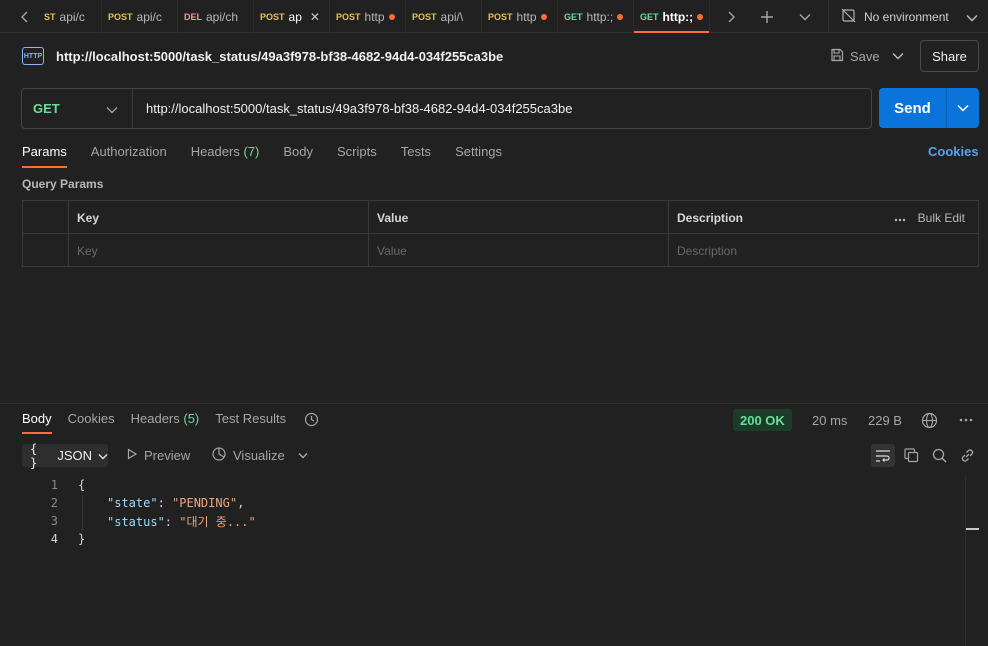  What do you see at coordinates (225, 154) in the screenshot?
I see `tab-headers: Headers (7)` at bounding box center [225, 154].